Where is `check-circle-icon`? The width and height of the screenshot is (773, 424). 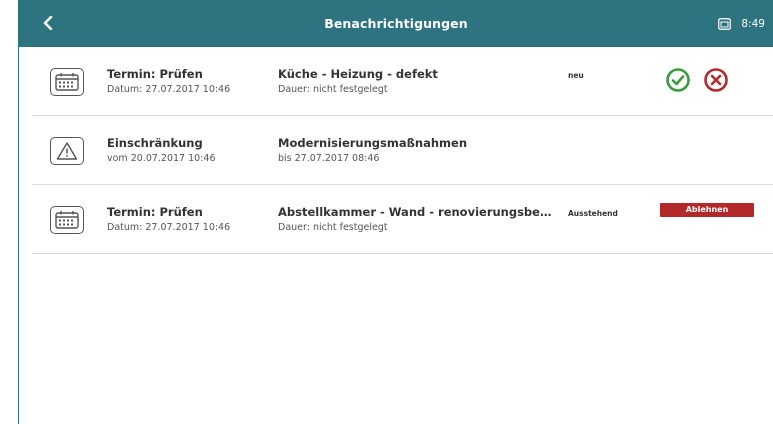
check-circle-icon is located at coordinates (678, 80).